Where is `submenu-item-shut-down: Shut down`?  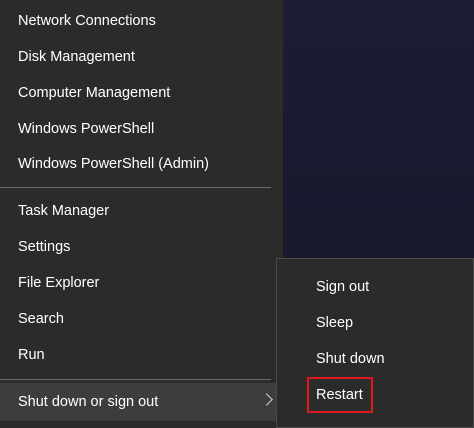 submenu-item-shut-down: Shut down is located at coordinates (375, 359).